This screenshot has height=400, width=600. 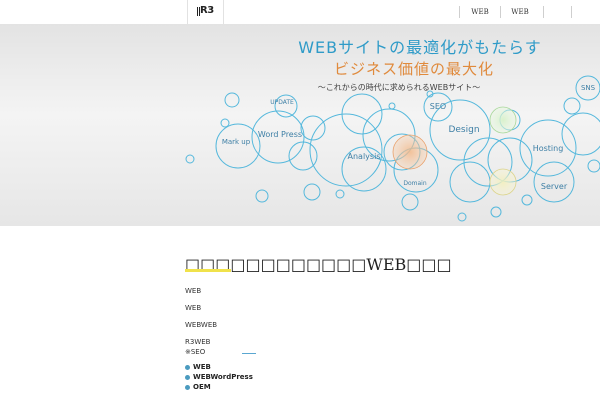 I want to click on list-item: WEB, so click(x=219, y=367).